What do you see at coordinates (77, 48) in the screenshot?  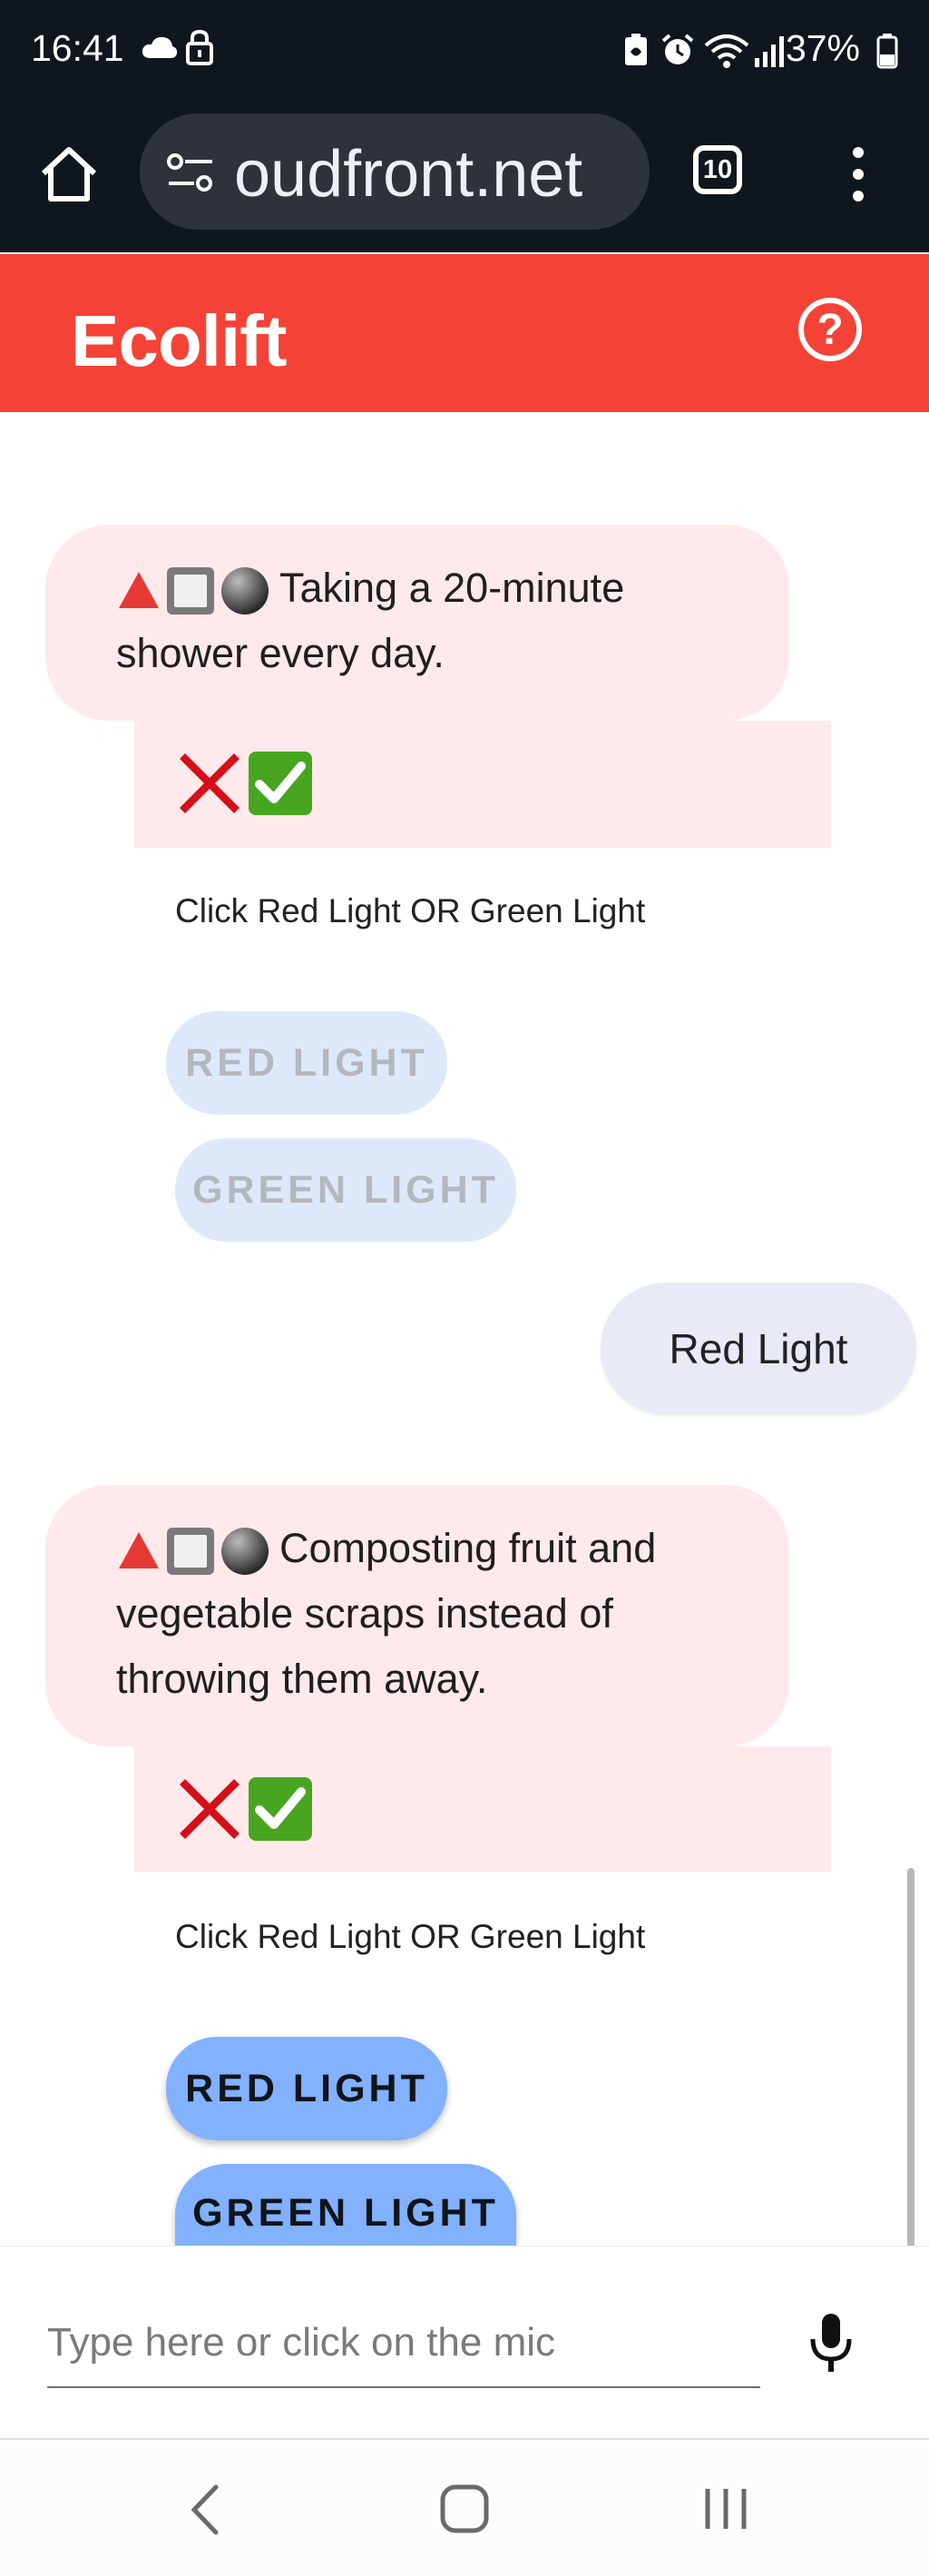 I see `status-time: 16:41` at bounding box center [77, 48].